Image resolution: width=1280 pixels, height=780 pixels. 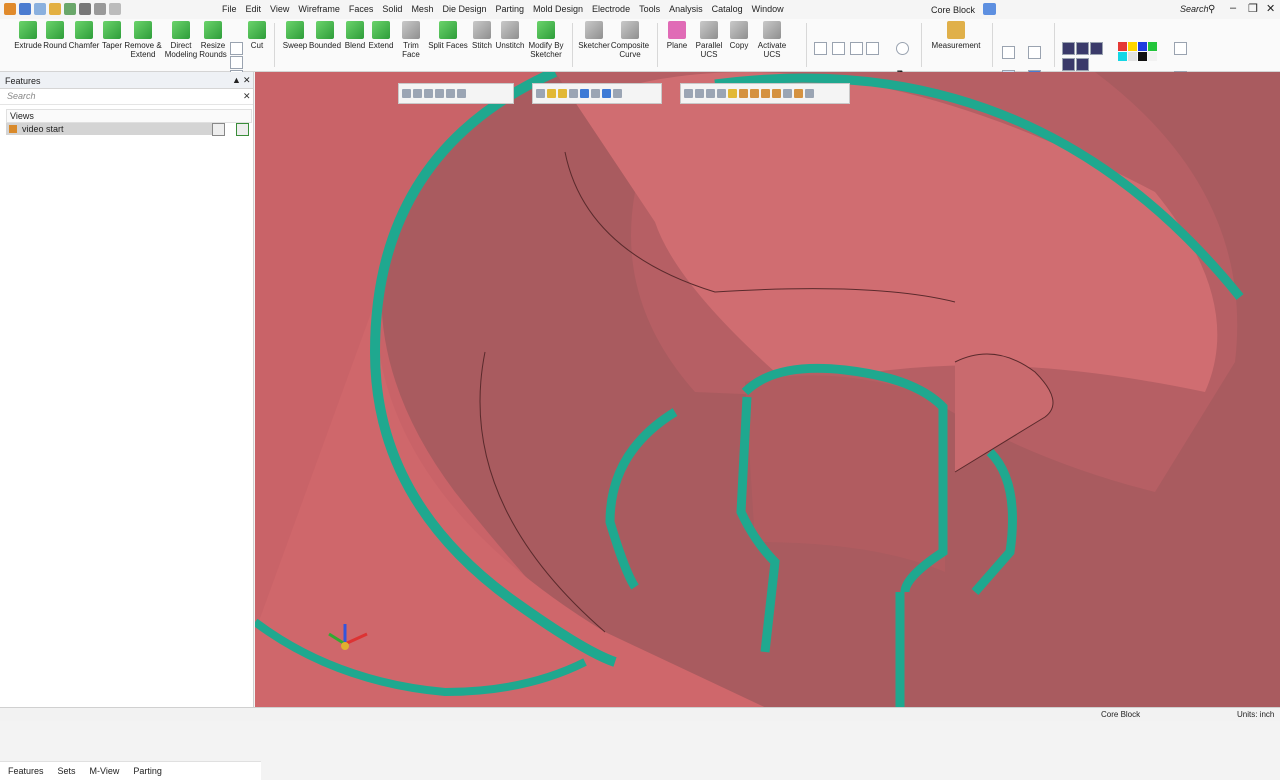 What do you see at coordinates (257, 35) in the screenshot?
I see `cut-button: Cut` at bounding box center [257, 35].